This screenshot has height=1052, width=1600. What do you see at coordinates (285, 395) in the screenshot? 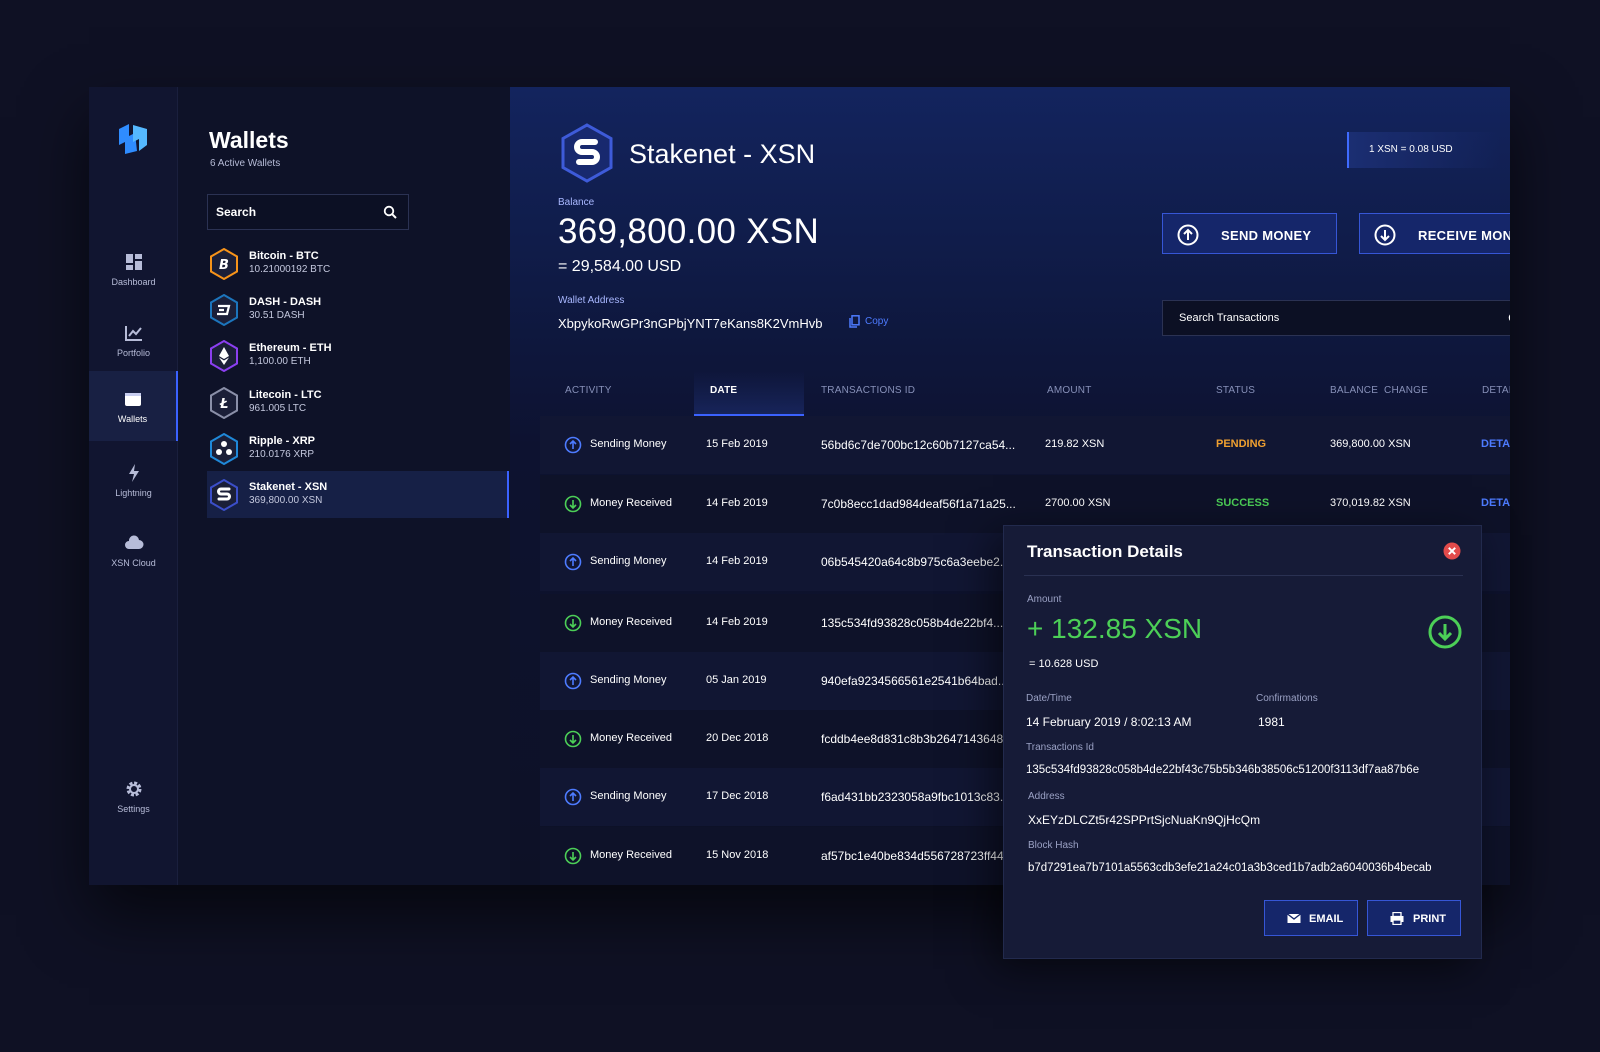
I see `wallet-name: Litecoin - LTC` at bounding box center [285, 395].